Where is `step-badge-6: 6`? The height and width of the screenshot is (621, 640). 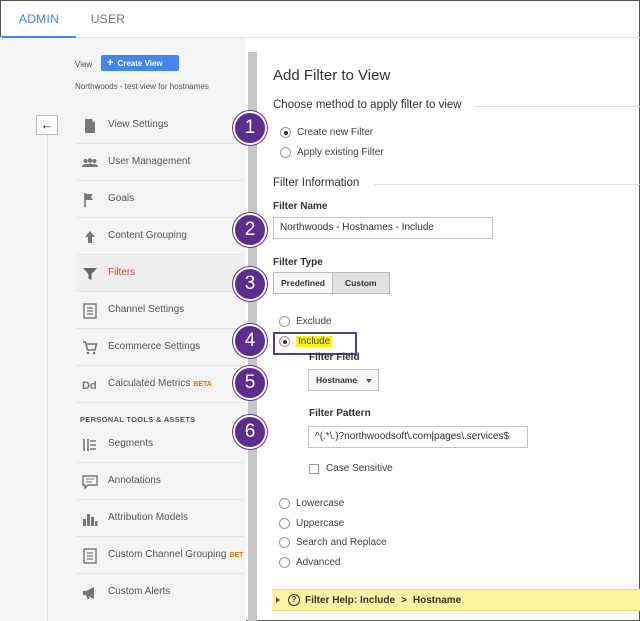 step-badge-6: 6 is located at coordinates (250, 432).